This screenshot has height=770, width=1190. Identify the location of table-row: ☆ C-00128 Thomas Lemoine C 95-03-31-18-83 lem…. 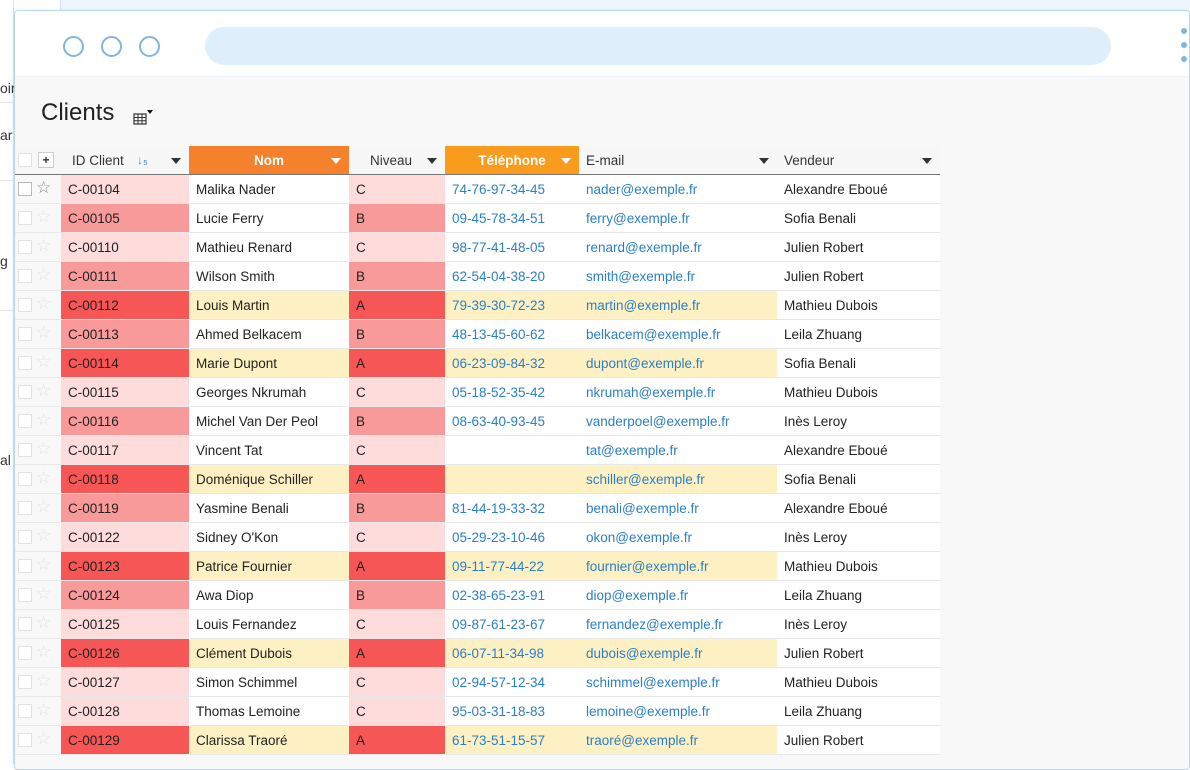
(485, 711).